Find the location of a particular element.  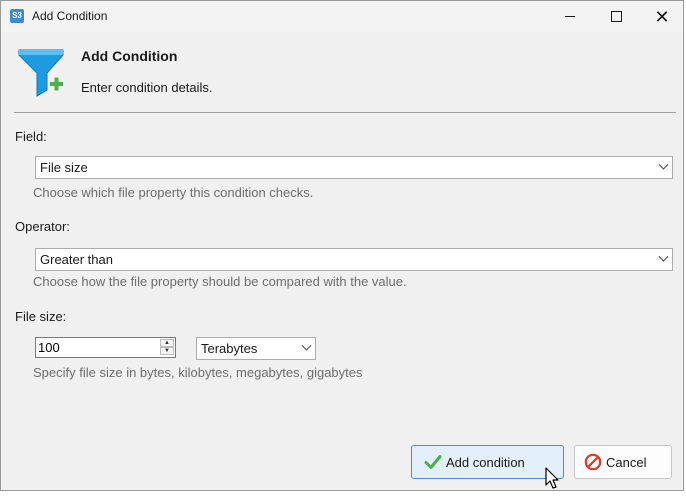

cancel-button: Cancel is located at coordinates (623, 462).